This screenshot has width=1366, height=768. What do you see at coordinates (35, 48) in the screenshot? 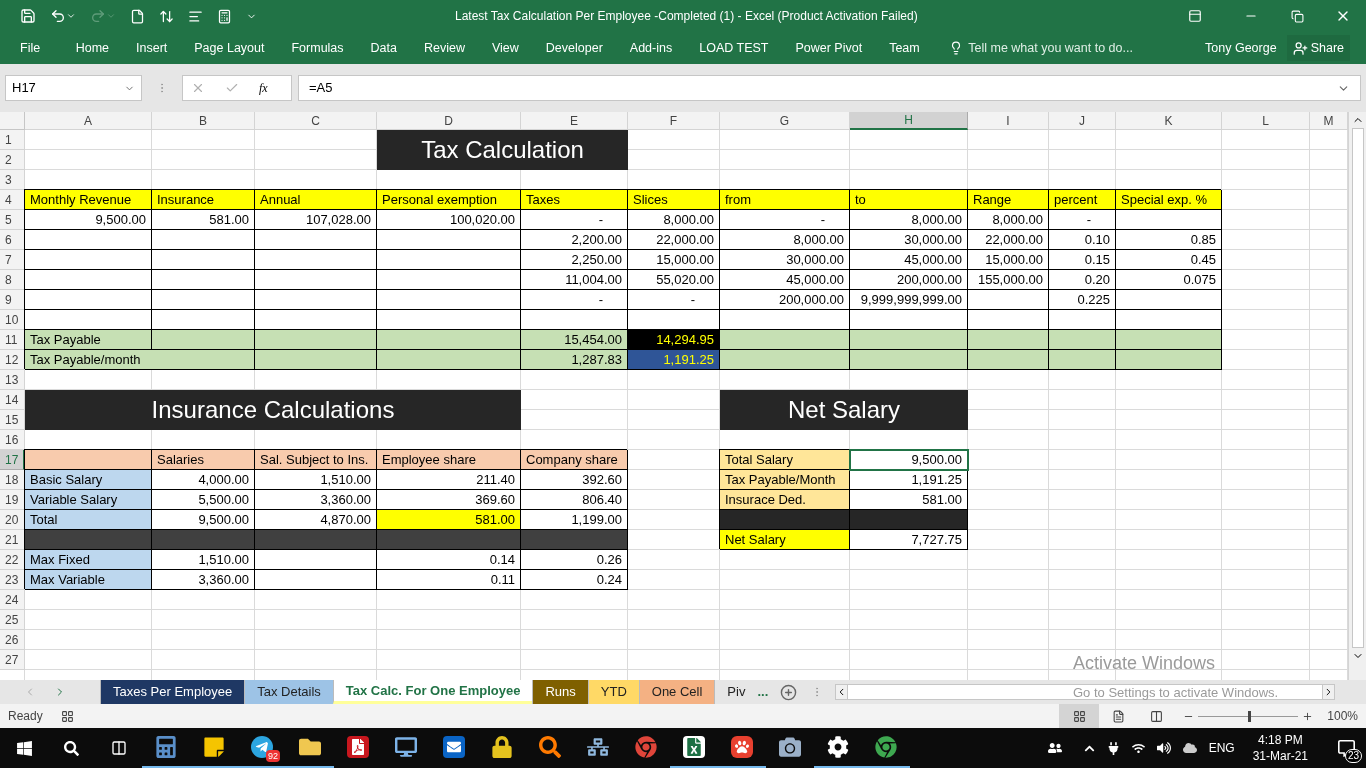
I see `ribbon-tab: File` at bounding box center [35, 48].